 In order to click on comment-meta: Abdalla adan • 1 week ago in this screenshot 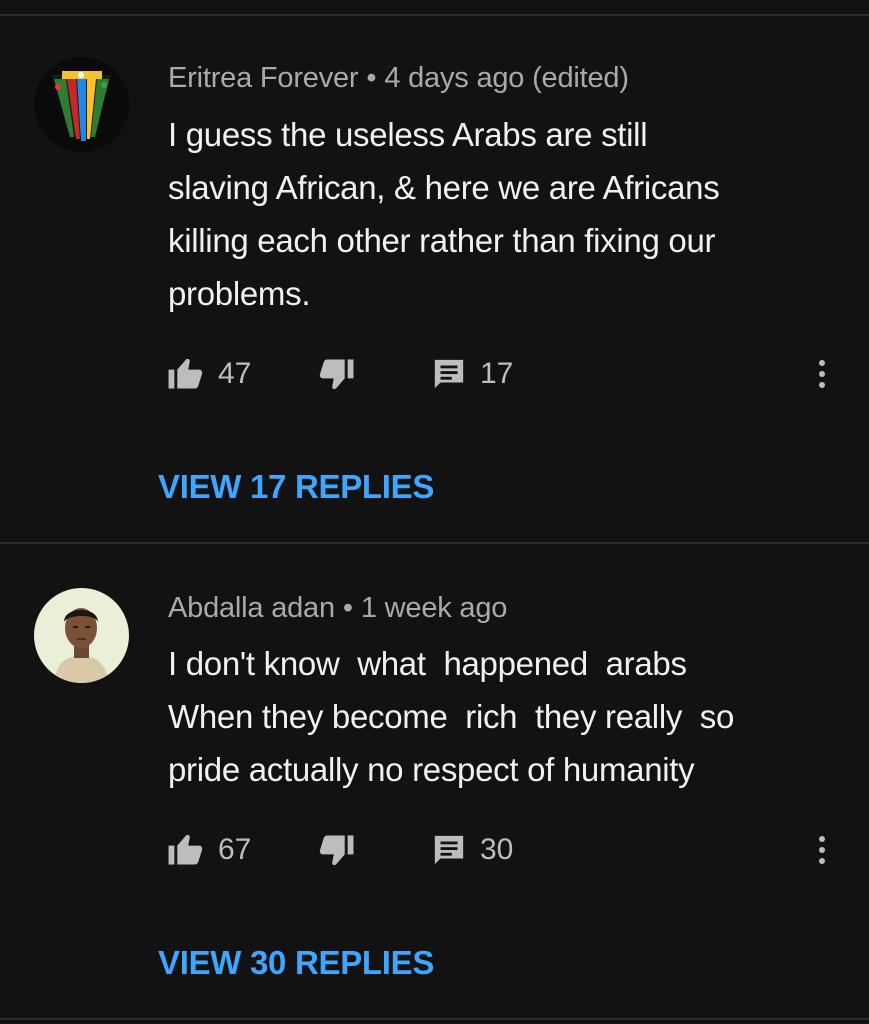, I will do `click(337, 608)`.